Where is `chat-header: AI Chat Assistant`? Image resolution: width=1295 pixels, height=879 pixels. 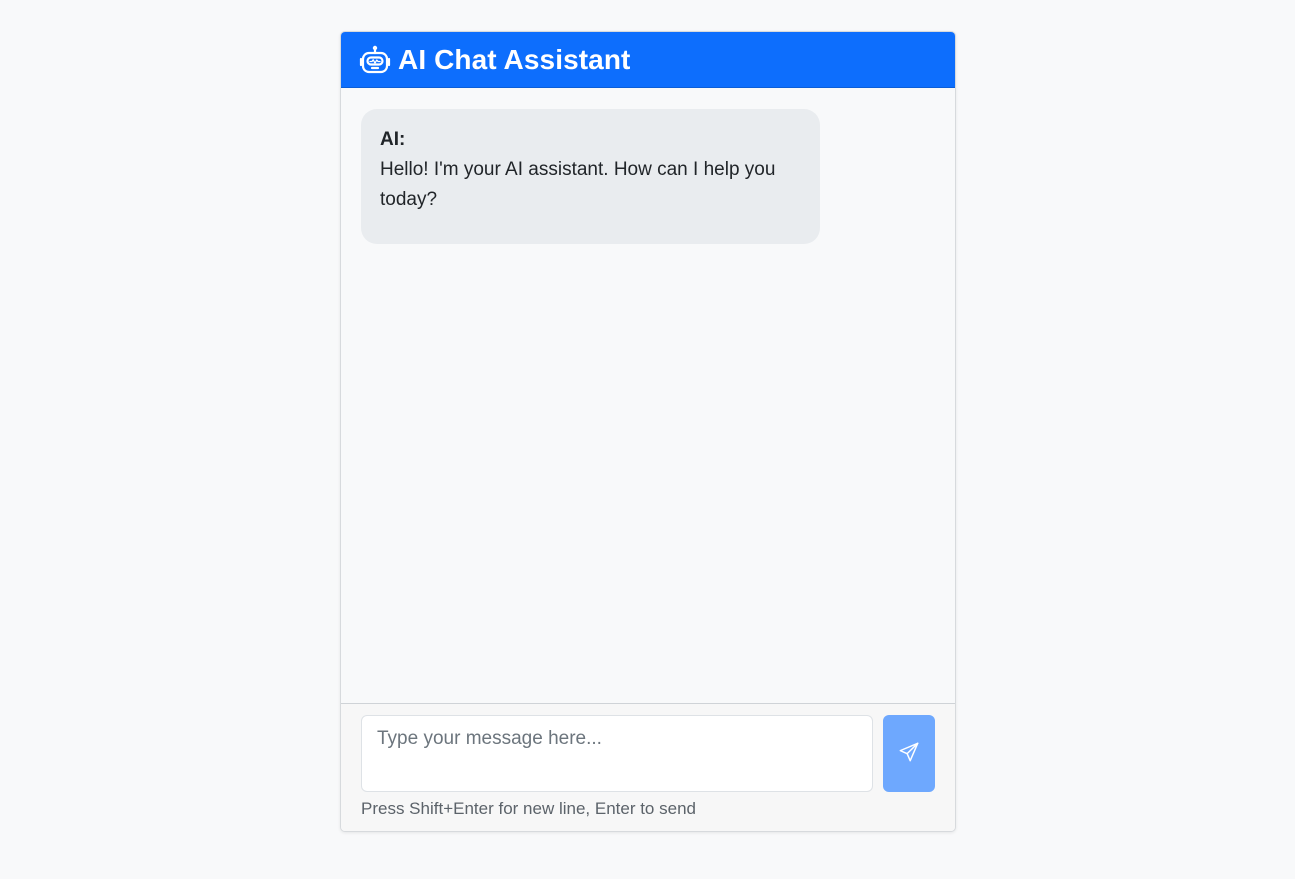 chat-header: AI Chat Assistant is located at coordinates (648, 60).